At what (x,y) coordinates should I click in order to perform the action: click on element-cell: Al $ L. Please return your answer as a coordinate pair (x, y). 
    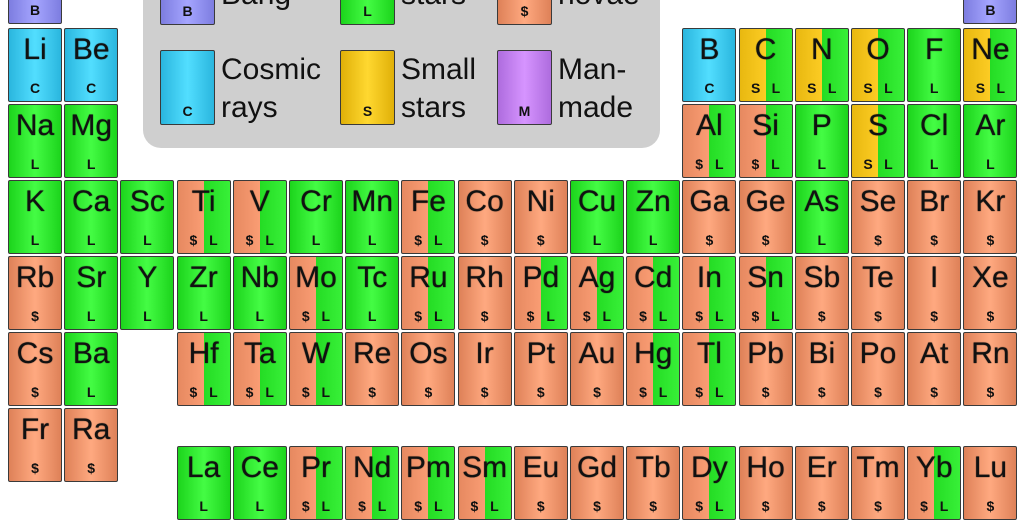
    Looking at the image, I should click on (709, 141).